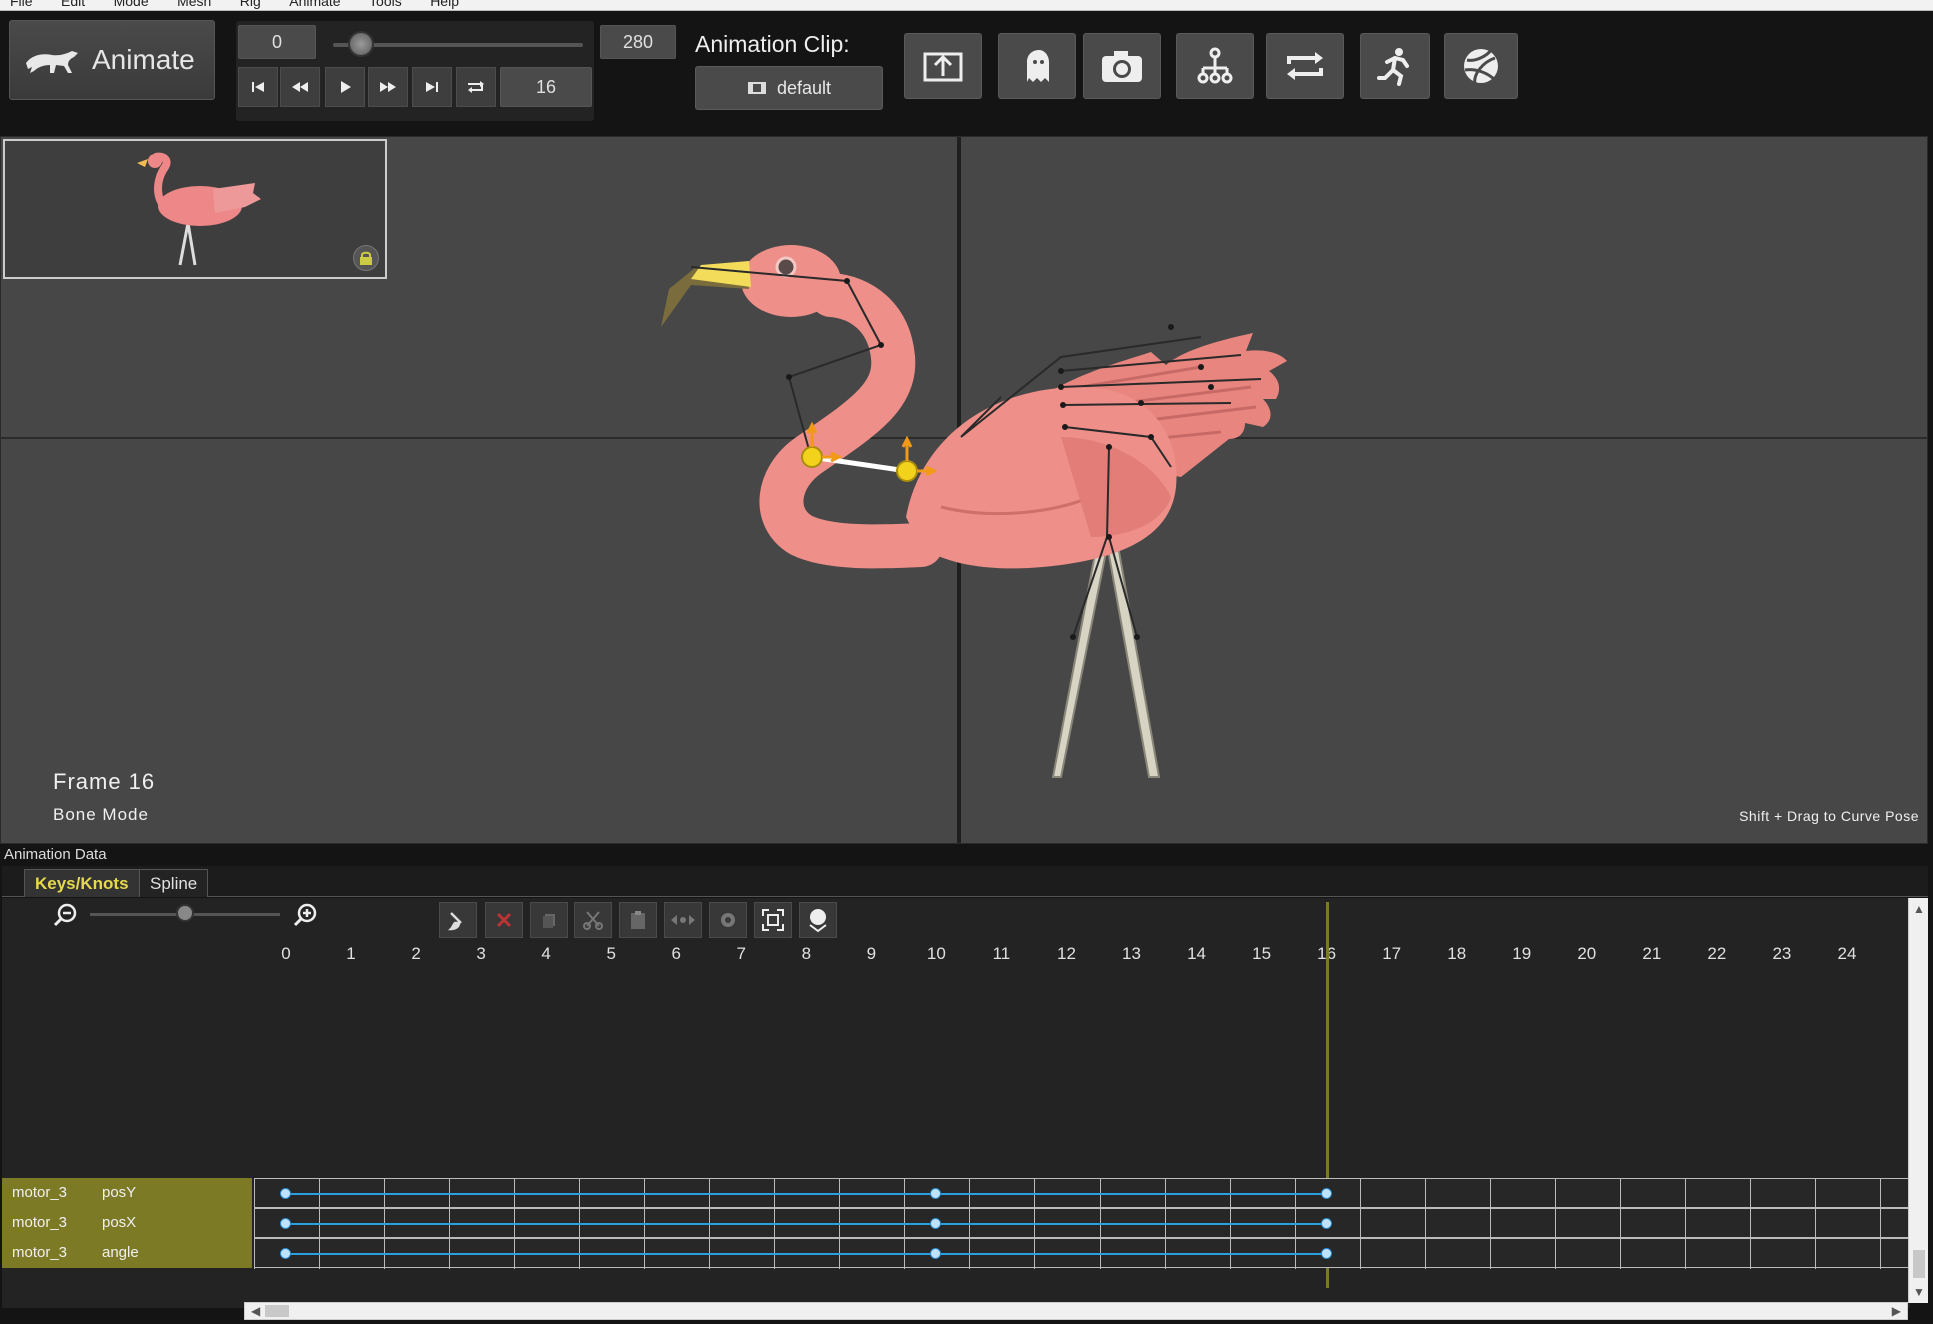 The image size is (1933, 1324). What do you see at coordinates (131, 4) in the screenshot?
I see `menu-mode: Mode` at bounding box center [131, 4].